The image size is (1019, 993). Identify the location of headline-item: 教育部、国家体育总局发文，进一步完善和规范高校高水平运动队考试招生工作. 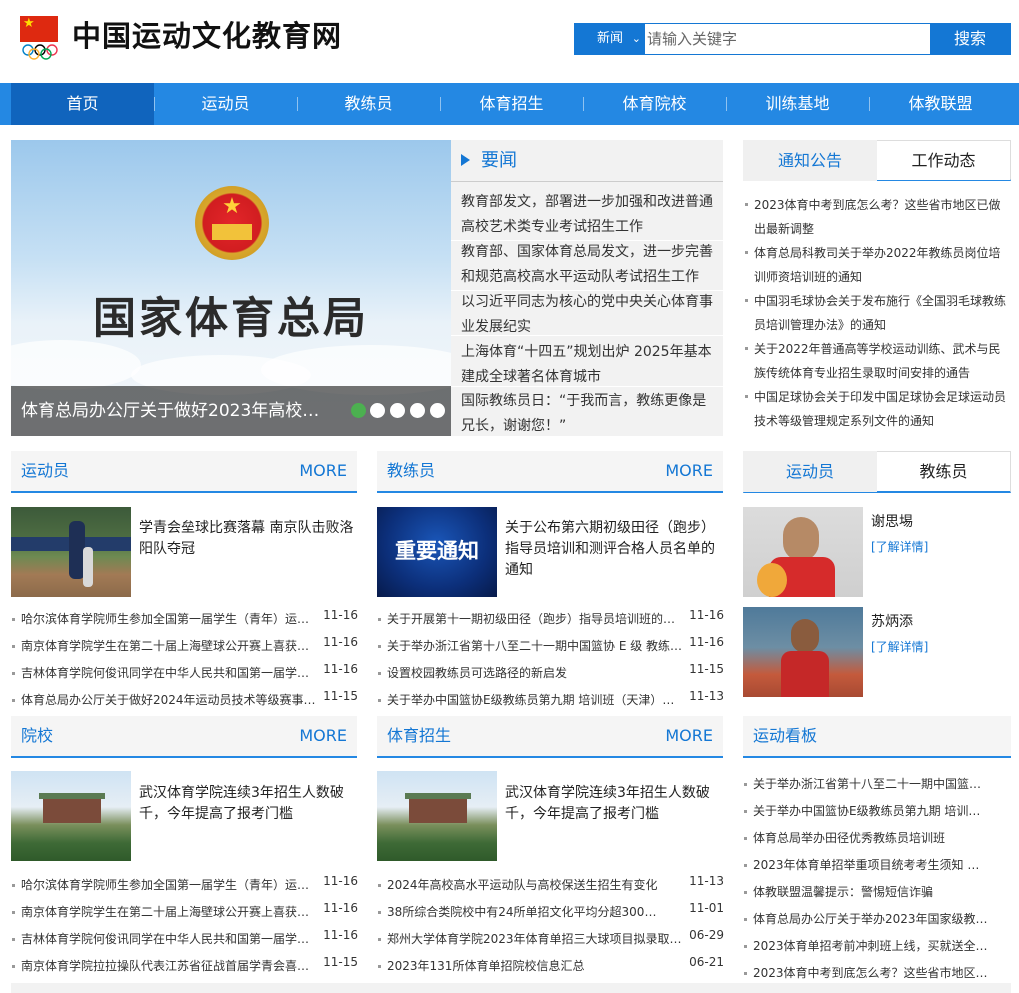
(590, 265).